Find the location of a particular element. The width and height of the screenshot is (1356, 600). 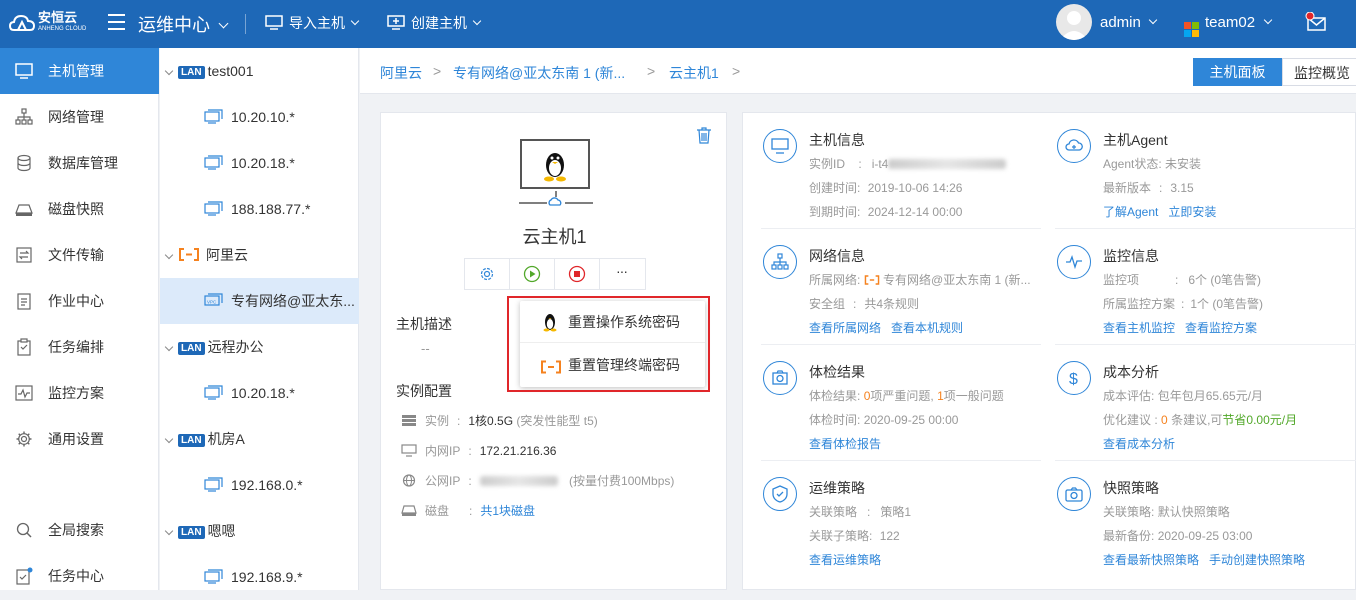

install-agent-link: 立即安装 is located at coordinates (1192, 212).